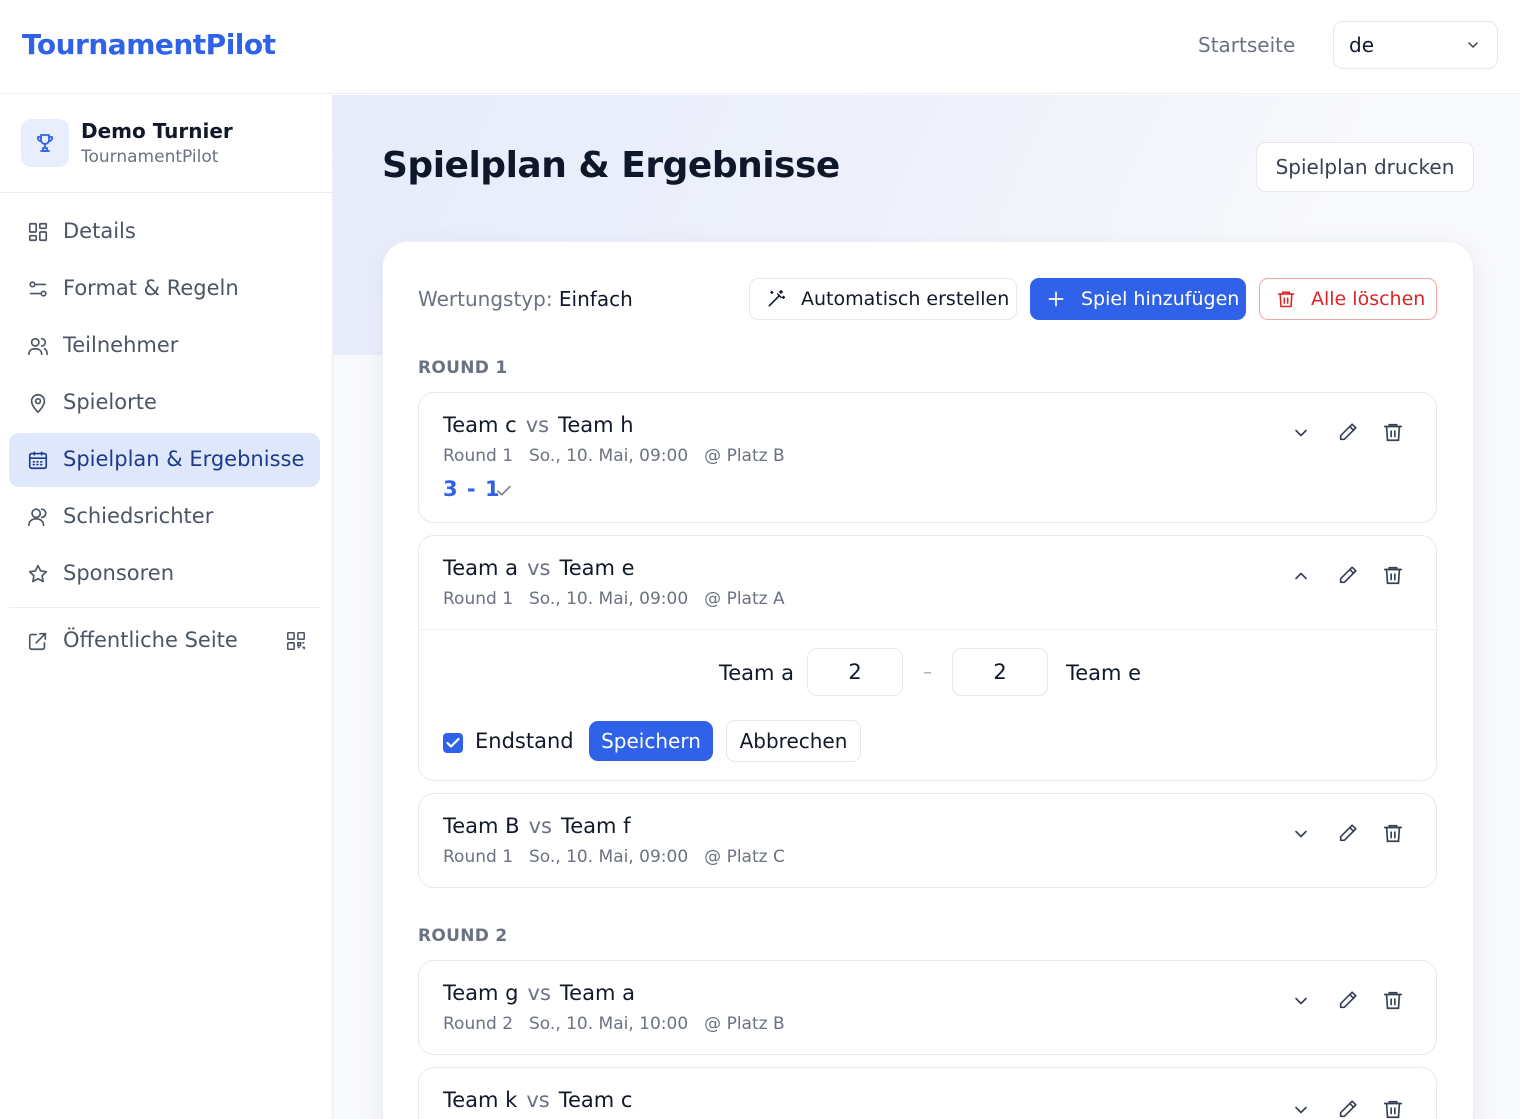  I want to click on match-meta: Round 1 So., 10. Mai, 09:00 @ Platz B, so click(622, 456).